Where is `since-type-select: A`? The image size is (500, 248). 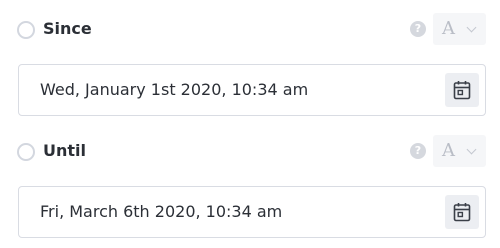 since-type-select: A is located at coordinates (459, 29).